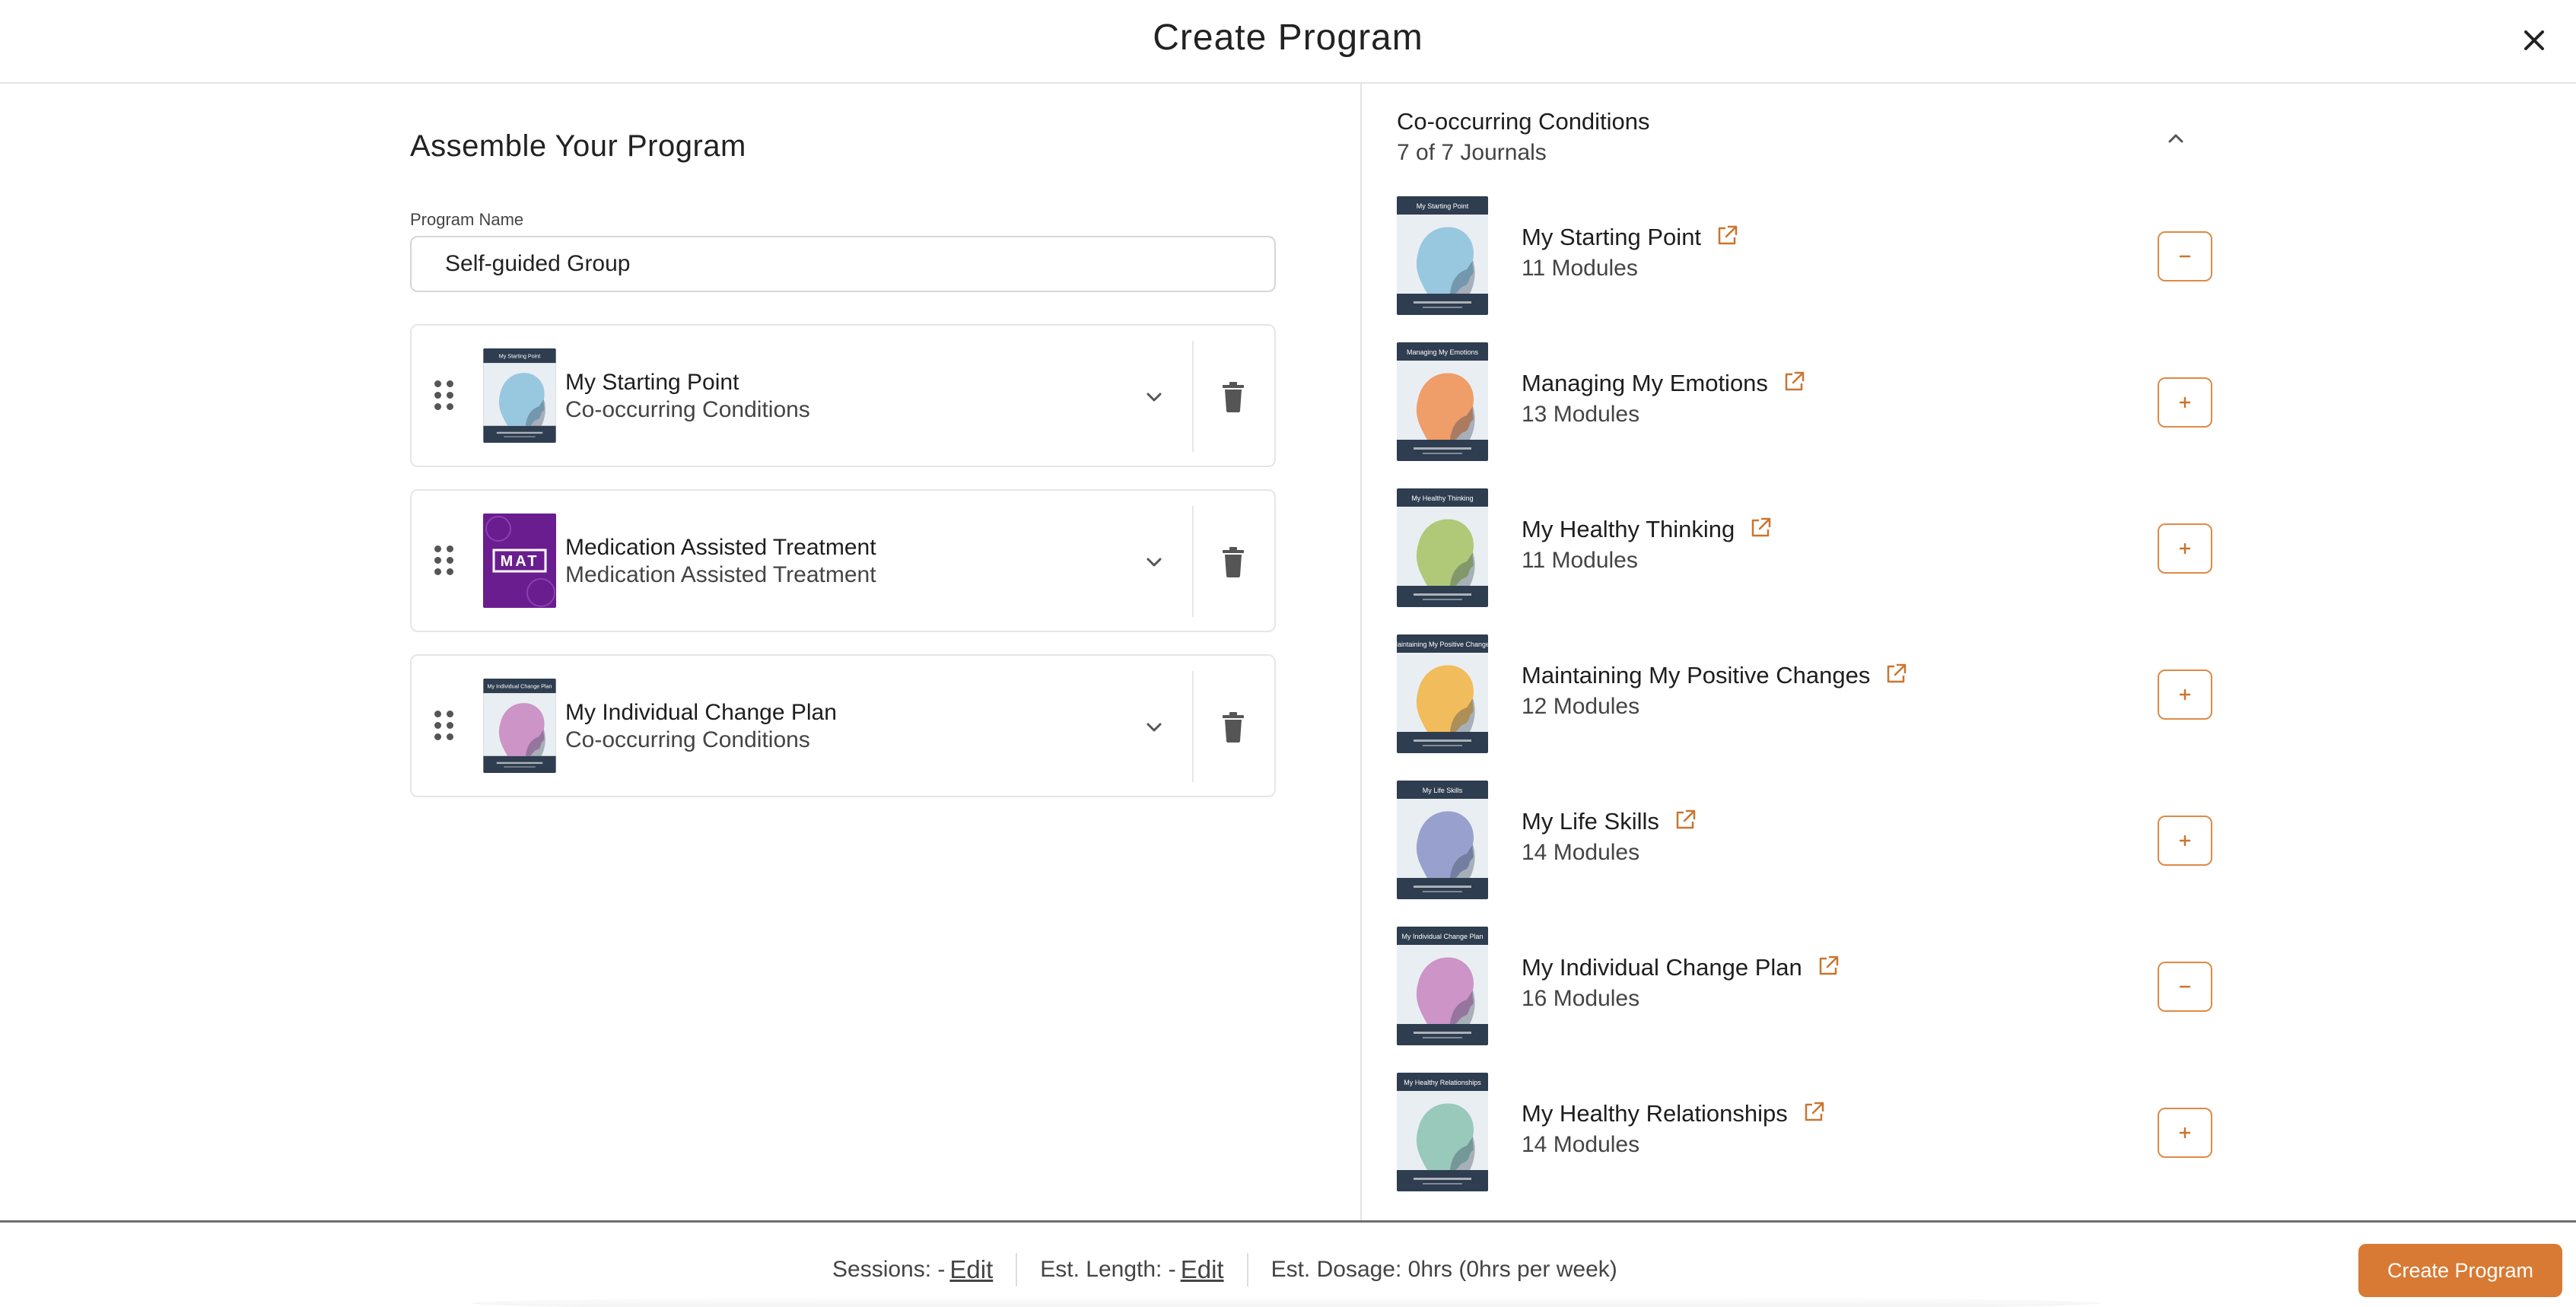  I want to click on svg-text: My Starting Point, so click(1443, 206).